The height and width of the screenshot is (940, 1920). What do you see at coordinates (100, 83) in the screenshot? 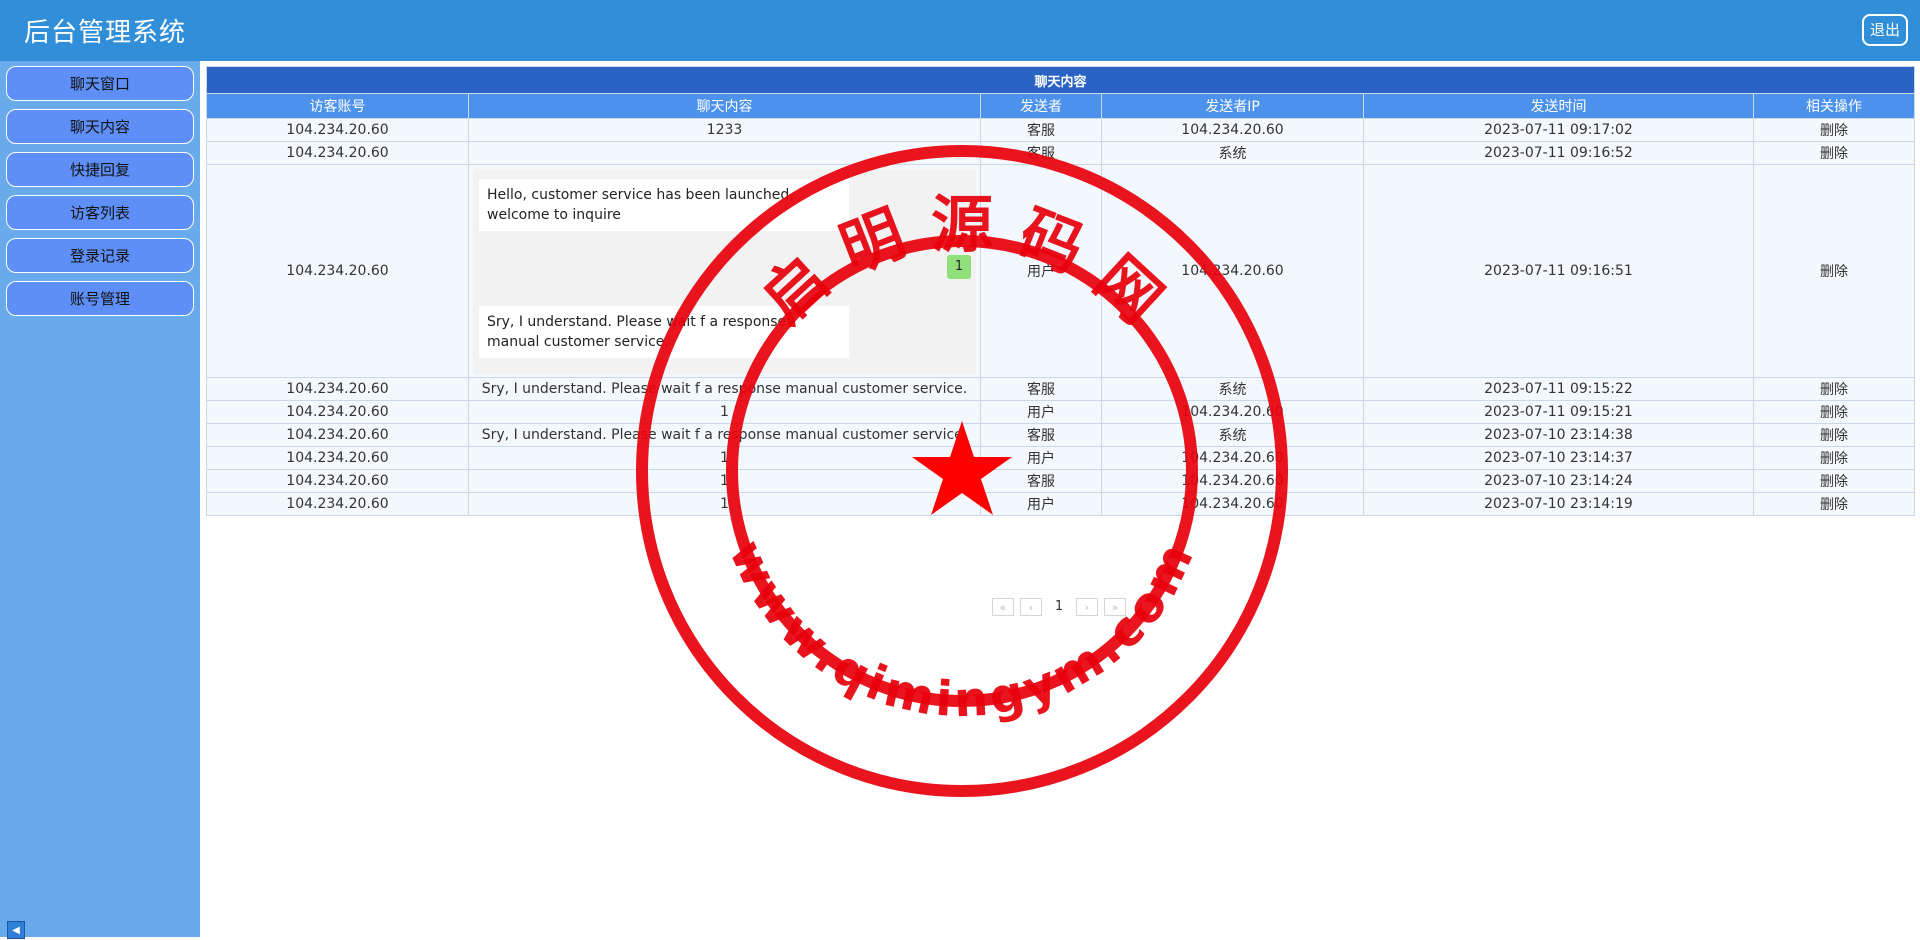
I see `sidebar-item-chat-window: 聊天窗口` at bounding box center [100, 83].